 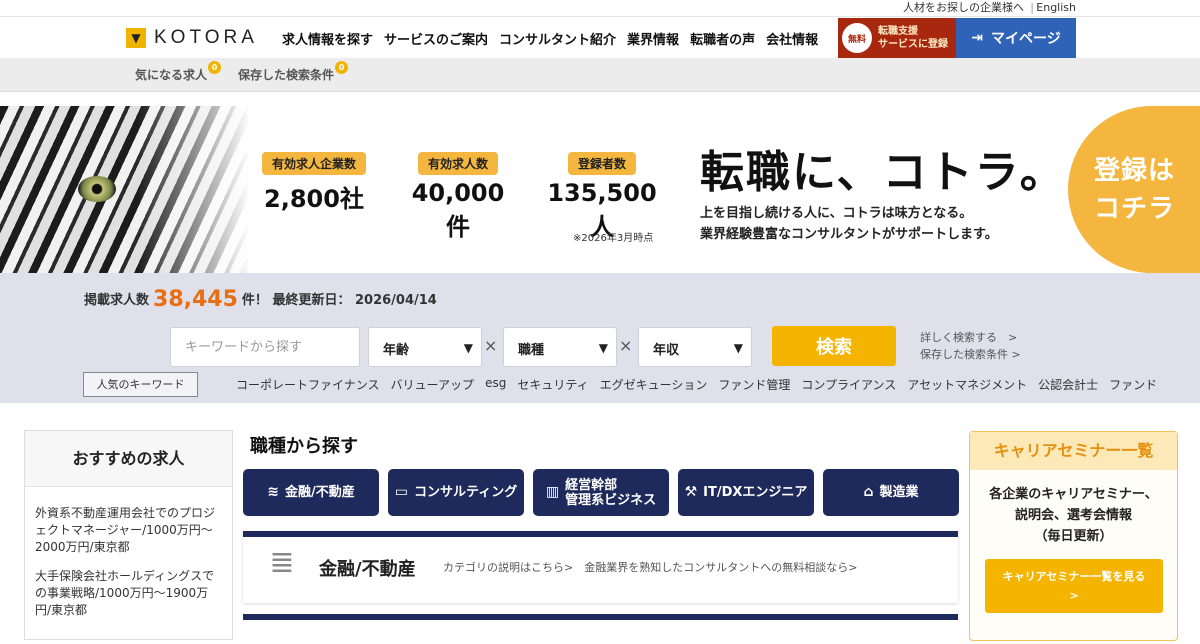 I want to click on seminar-line: 説明会、選考会情報, so click(x=1073, y=515).